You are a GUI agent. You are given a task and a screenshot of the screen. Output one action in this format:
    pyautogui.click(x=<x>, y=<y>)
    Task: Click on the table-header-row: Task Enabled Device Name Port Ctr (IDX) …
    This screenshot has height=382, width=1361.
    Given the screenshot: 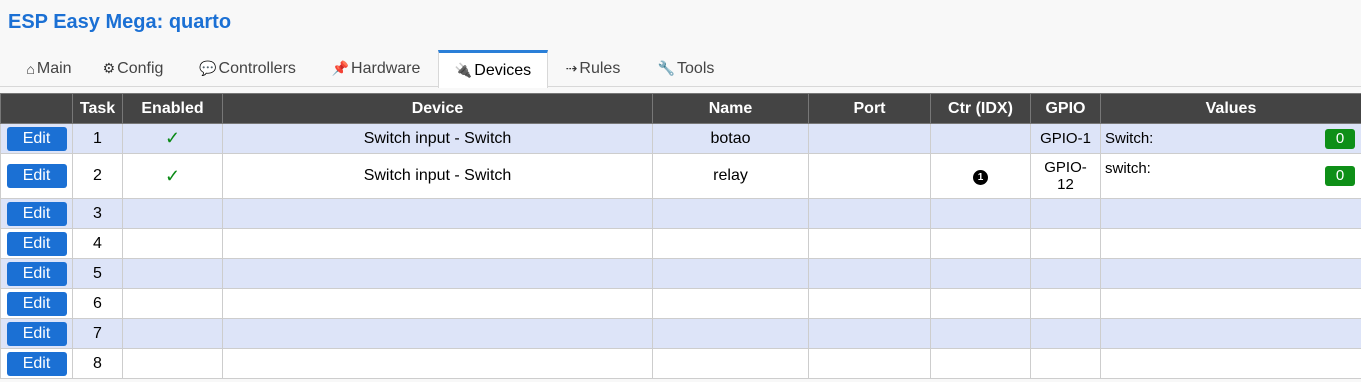 What is the action you would take?
    pyautogui.click(x=680, y=108)
    